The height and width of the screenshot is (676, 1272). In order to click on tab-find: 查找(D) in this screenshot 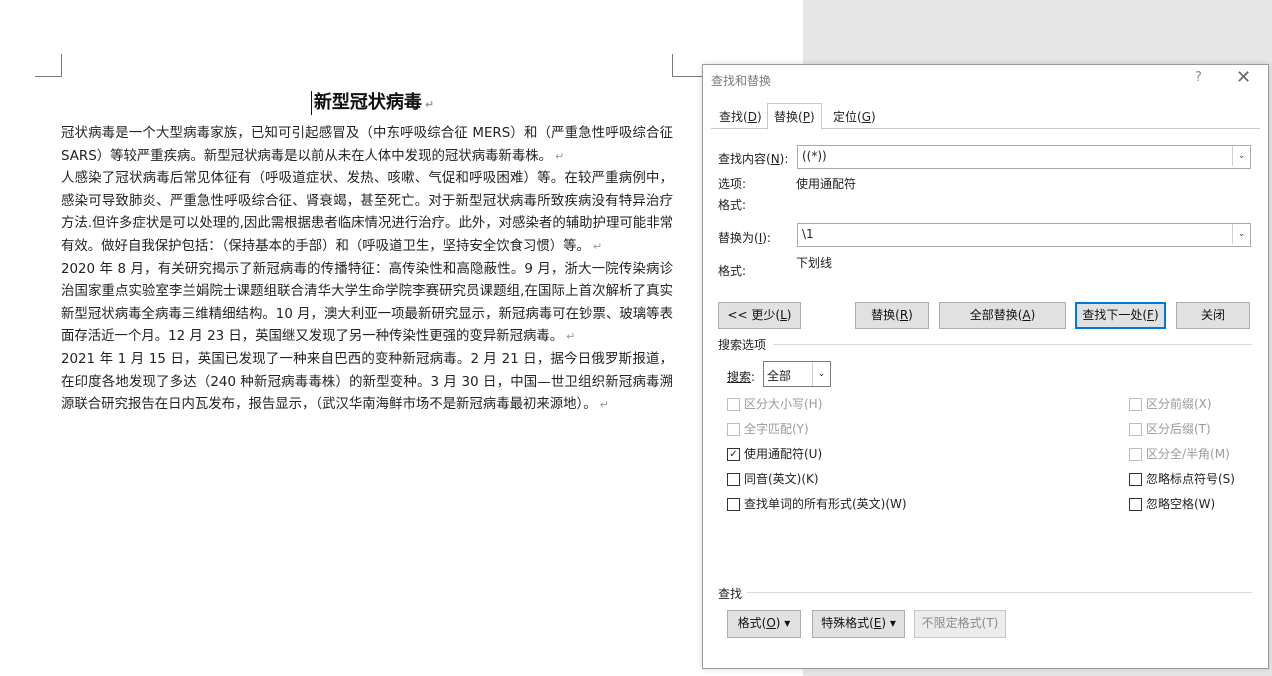, I will do `click(740, 117)`.